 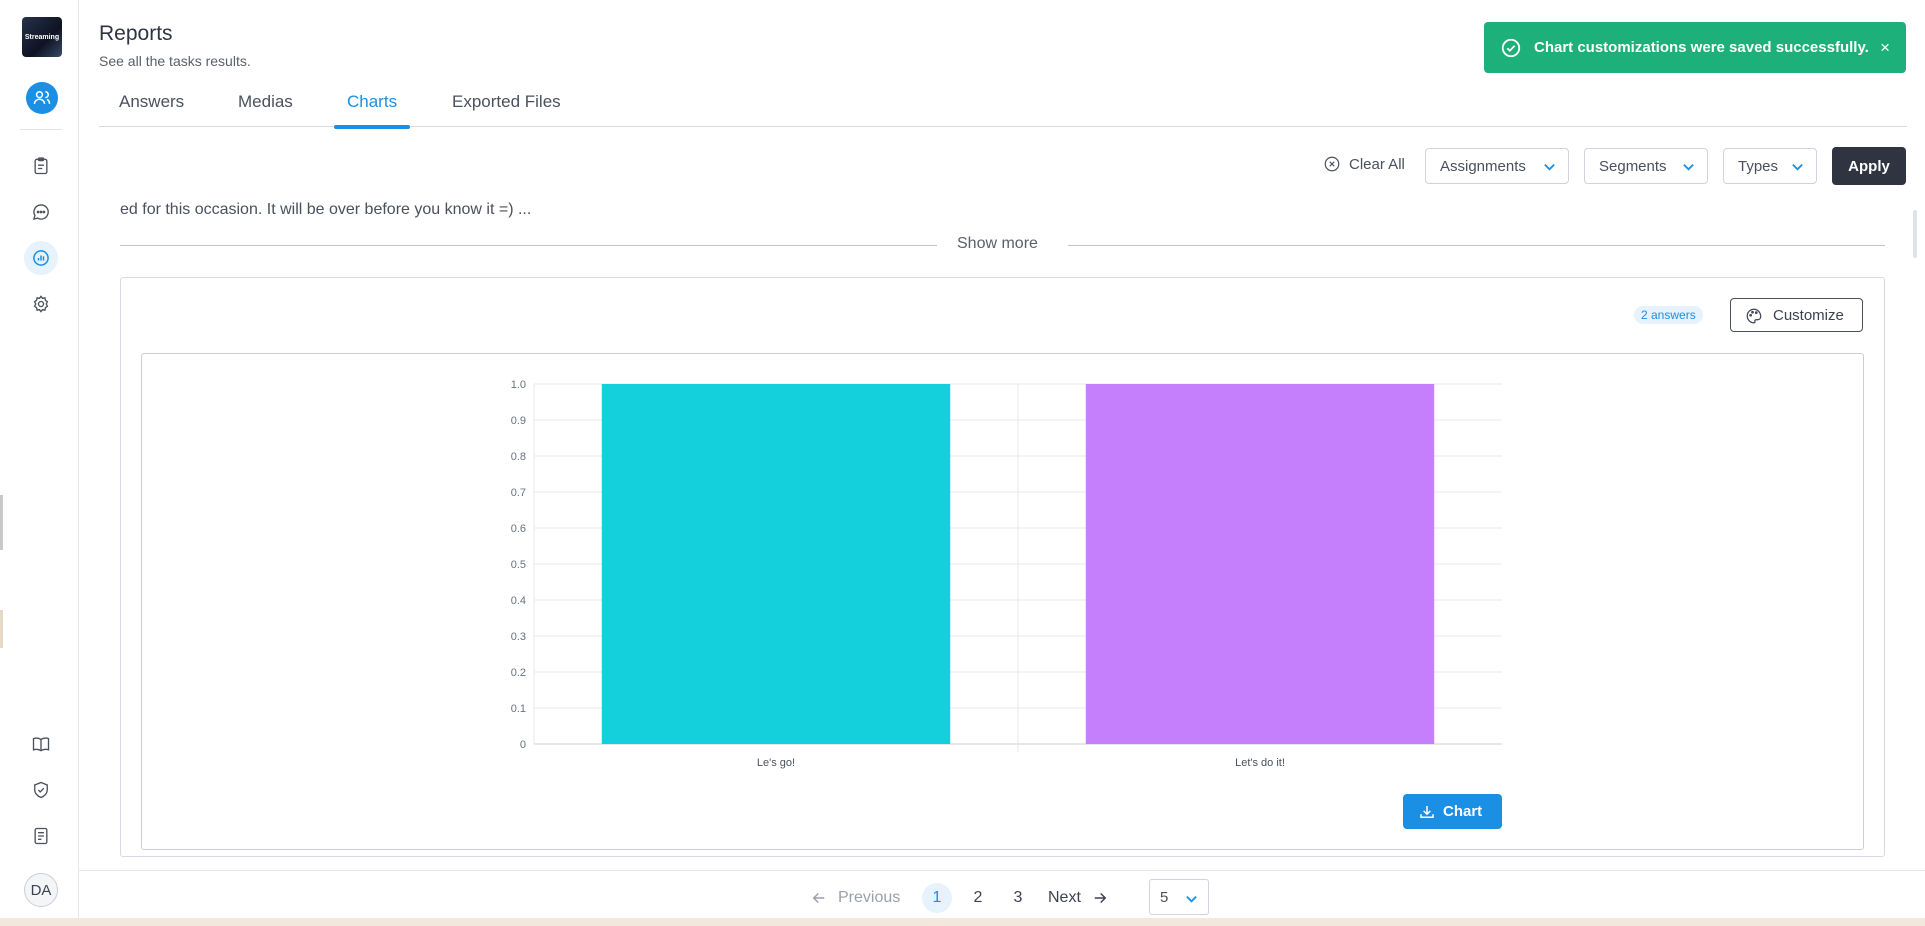 I want to click on x-tick-label: Le's go!, so click(x=776, y=763).